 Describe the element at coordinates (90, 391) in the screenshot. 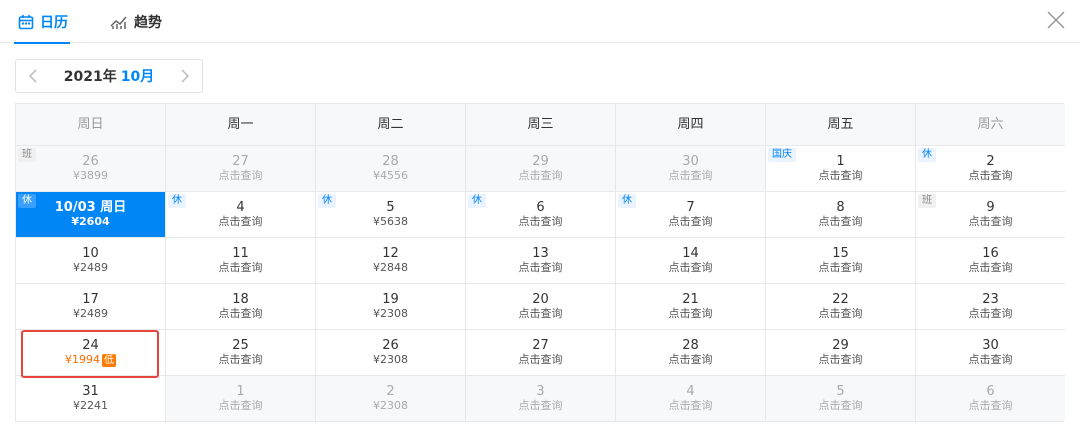

I see `day-number: 31` at that location.